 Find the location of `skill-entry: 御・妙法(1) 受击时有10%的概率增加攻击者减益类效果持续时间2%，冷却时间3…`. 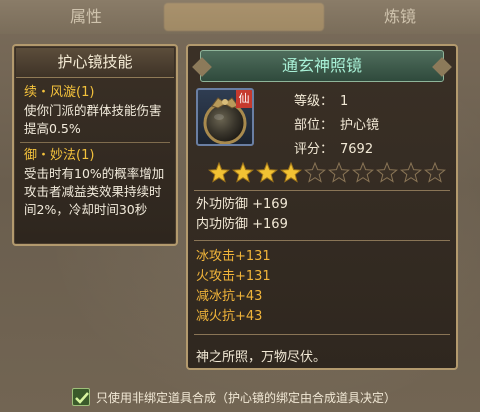

skill-entry: 御・妙法(1) 受击时有10%的概率增加攻击者减益类效果持续时间2%，冷却时间3… is located at coordinates (95, 181).